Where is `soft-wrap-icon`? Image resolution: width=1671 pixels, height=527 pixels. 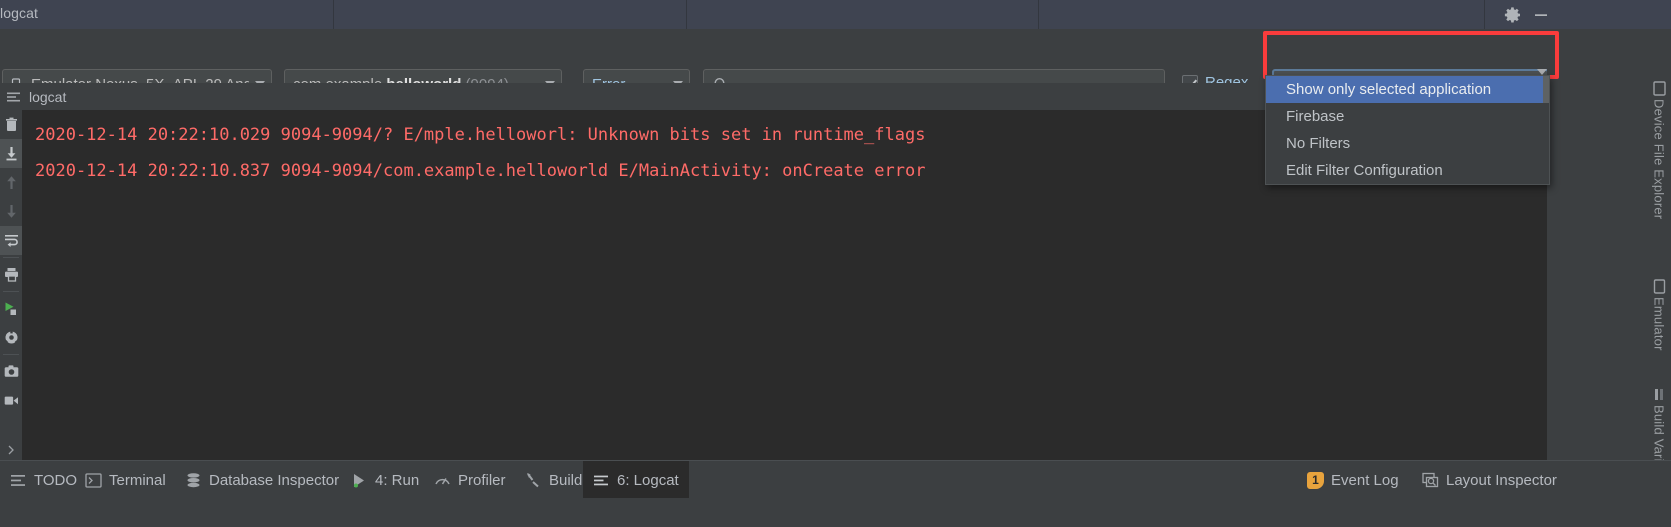
soft-wrap-icon is located at coordinates (11, 240).